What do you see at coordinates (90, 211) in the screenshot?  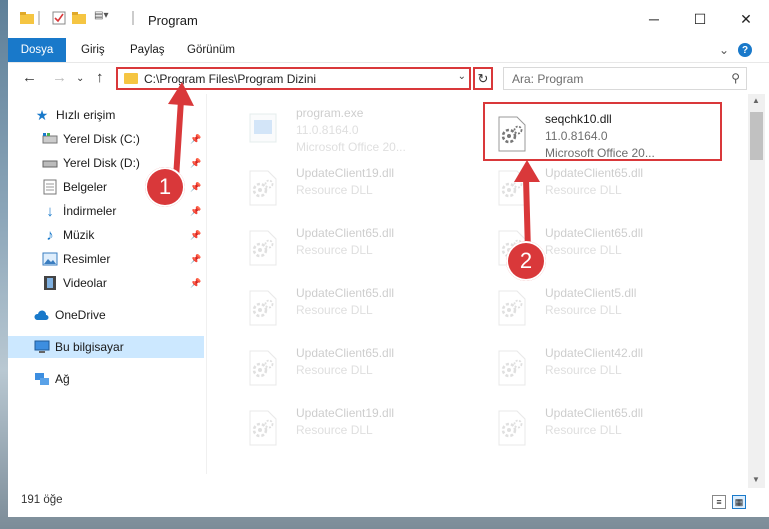 I see `sidebar-item-label: İndirmeler` at bounding box center [90, 211].